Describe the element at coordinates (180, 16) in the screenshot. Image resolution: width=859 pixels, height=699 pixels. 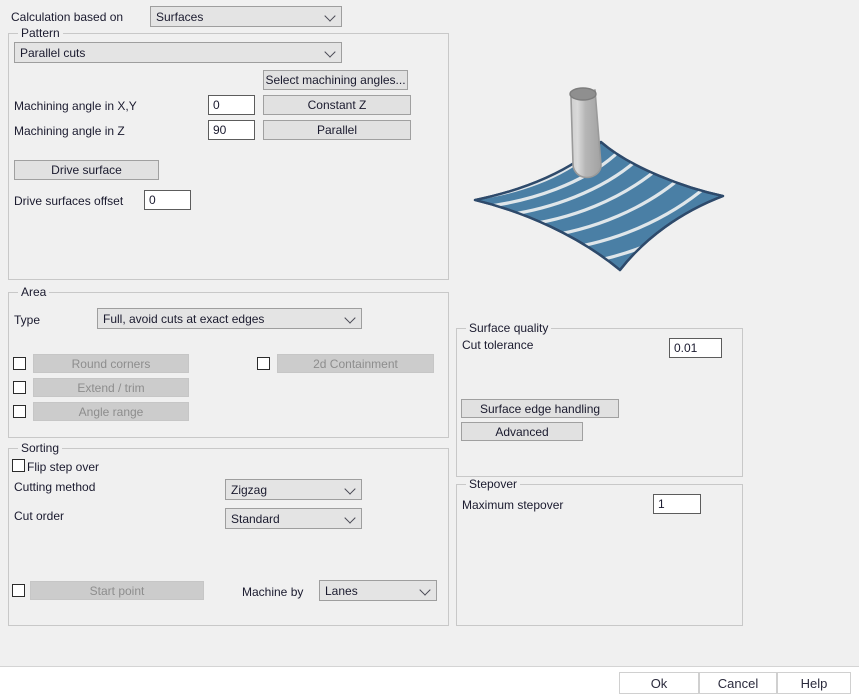
I see `calculation-based-on-value: Surfaces` at that location.